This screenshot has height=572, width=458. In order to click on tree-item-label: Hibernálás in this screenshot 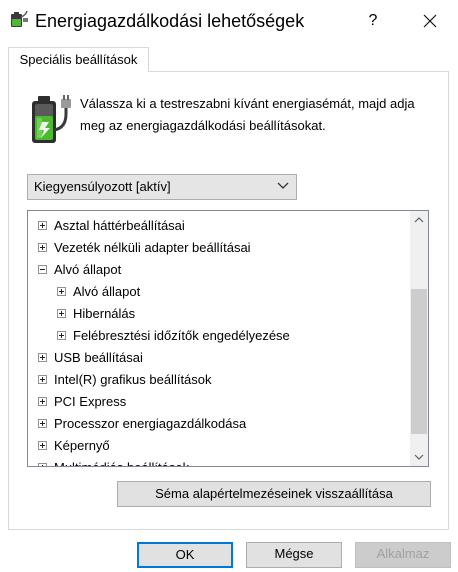, I will do `click(104, 313)`.